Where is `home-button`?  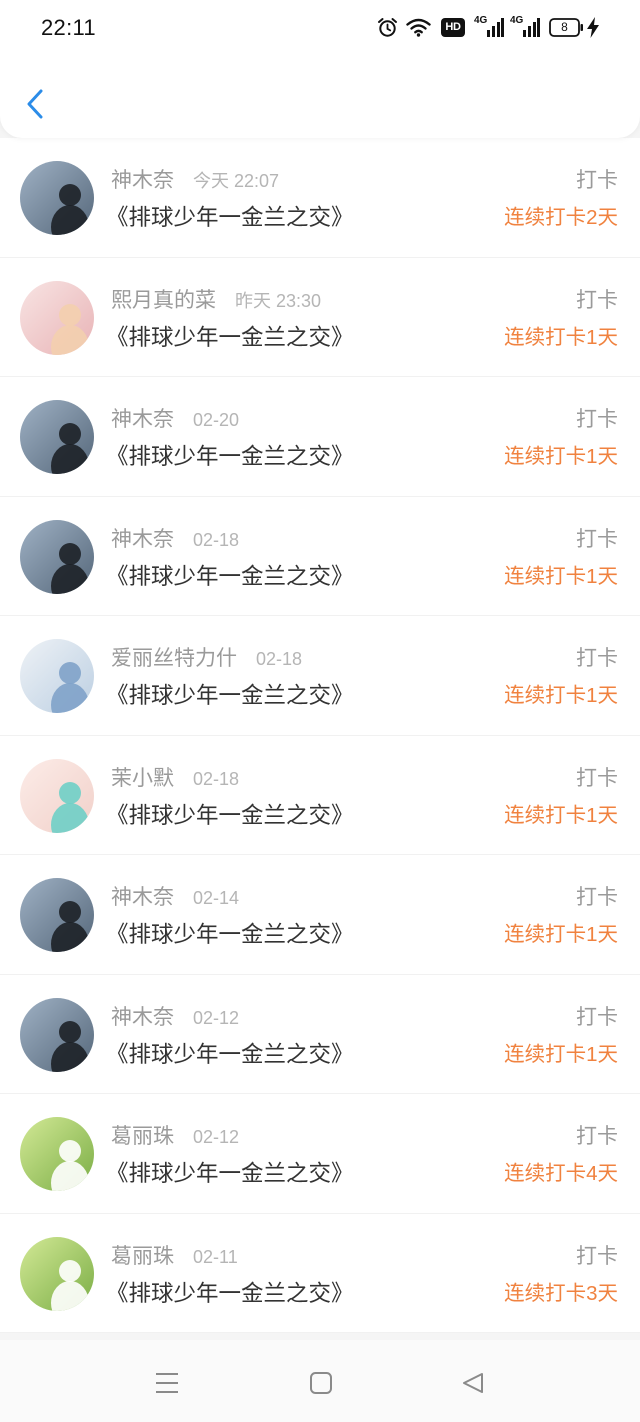
home-button is located at coordinates (321, 1383).